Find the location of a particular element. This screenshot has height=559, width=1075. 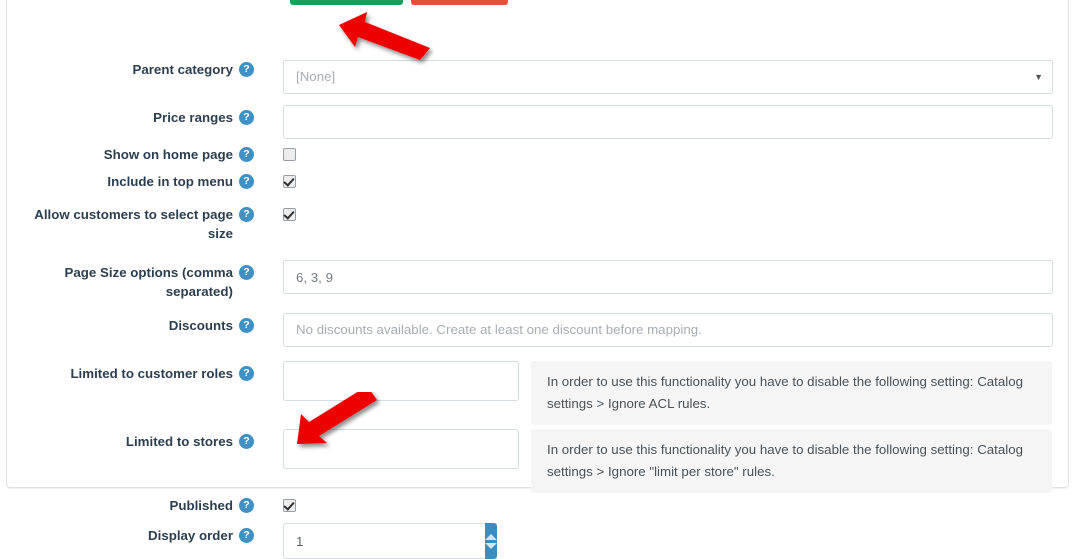

label-cell-include-in-top-menu: Include in top menu ? is located at coordinates (127, 181).